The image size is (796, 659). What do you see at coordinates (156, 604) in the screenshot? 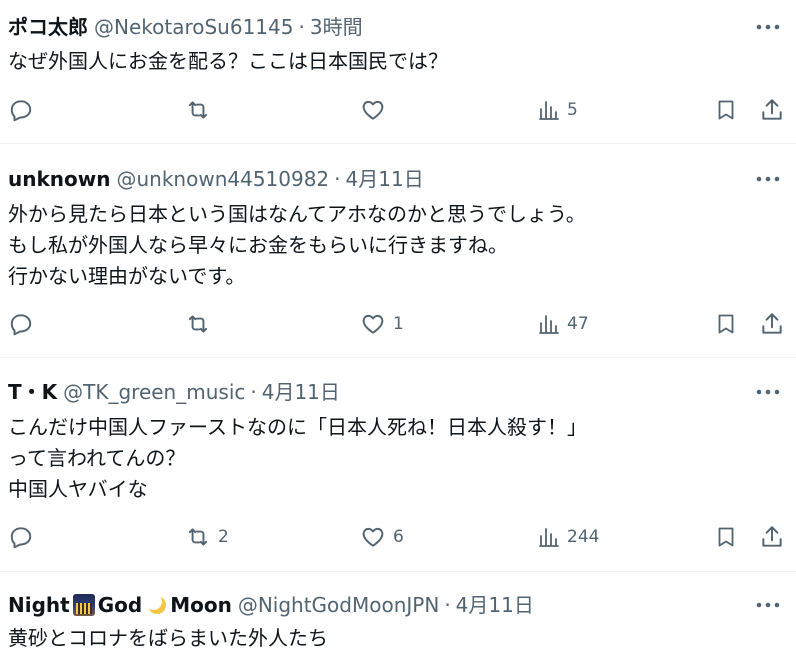
I see `crescent-moon-emoji` at bounding box center [156, 604].